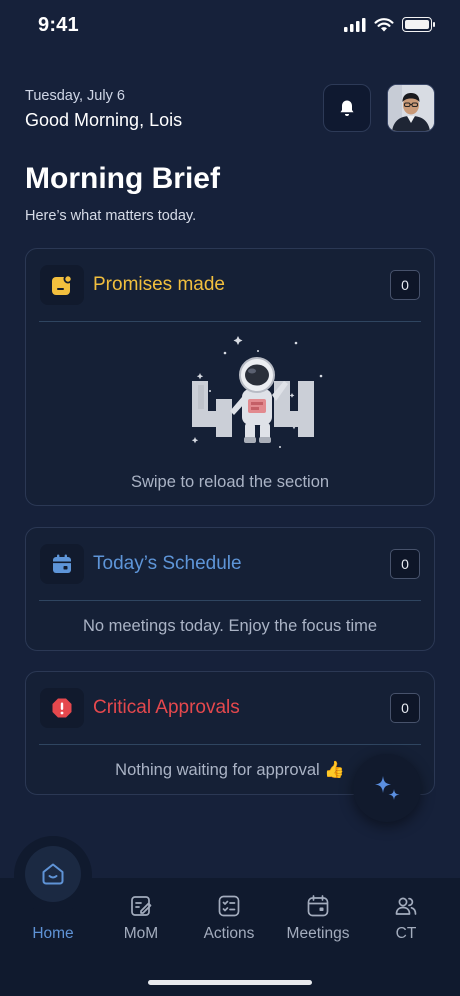 This screenshot has height=996, width=460. What do you see at coordinates (230, 109) in the screenshot?
I see `header: Tuesday, July 6 Good Morning, Lois` at bounding box center [230, 109].